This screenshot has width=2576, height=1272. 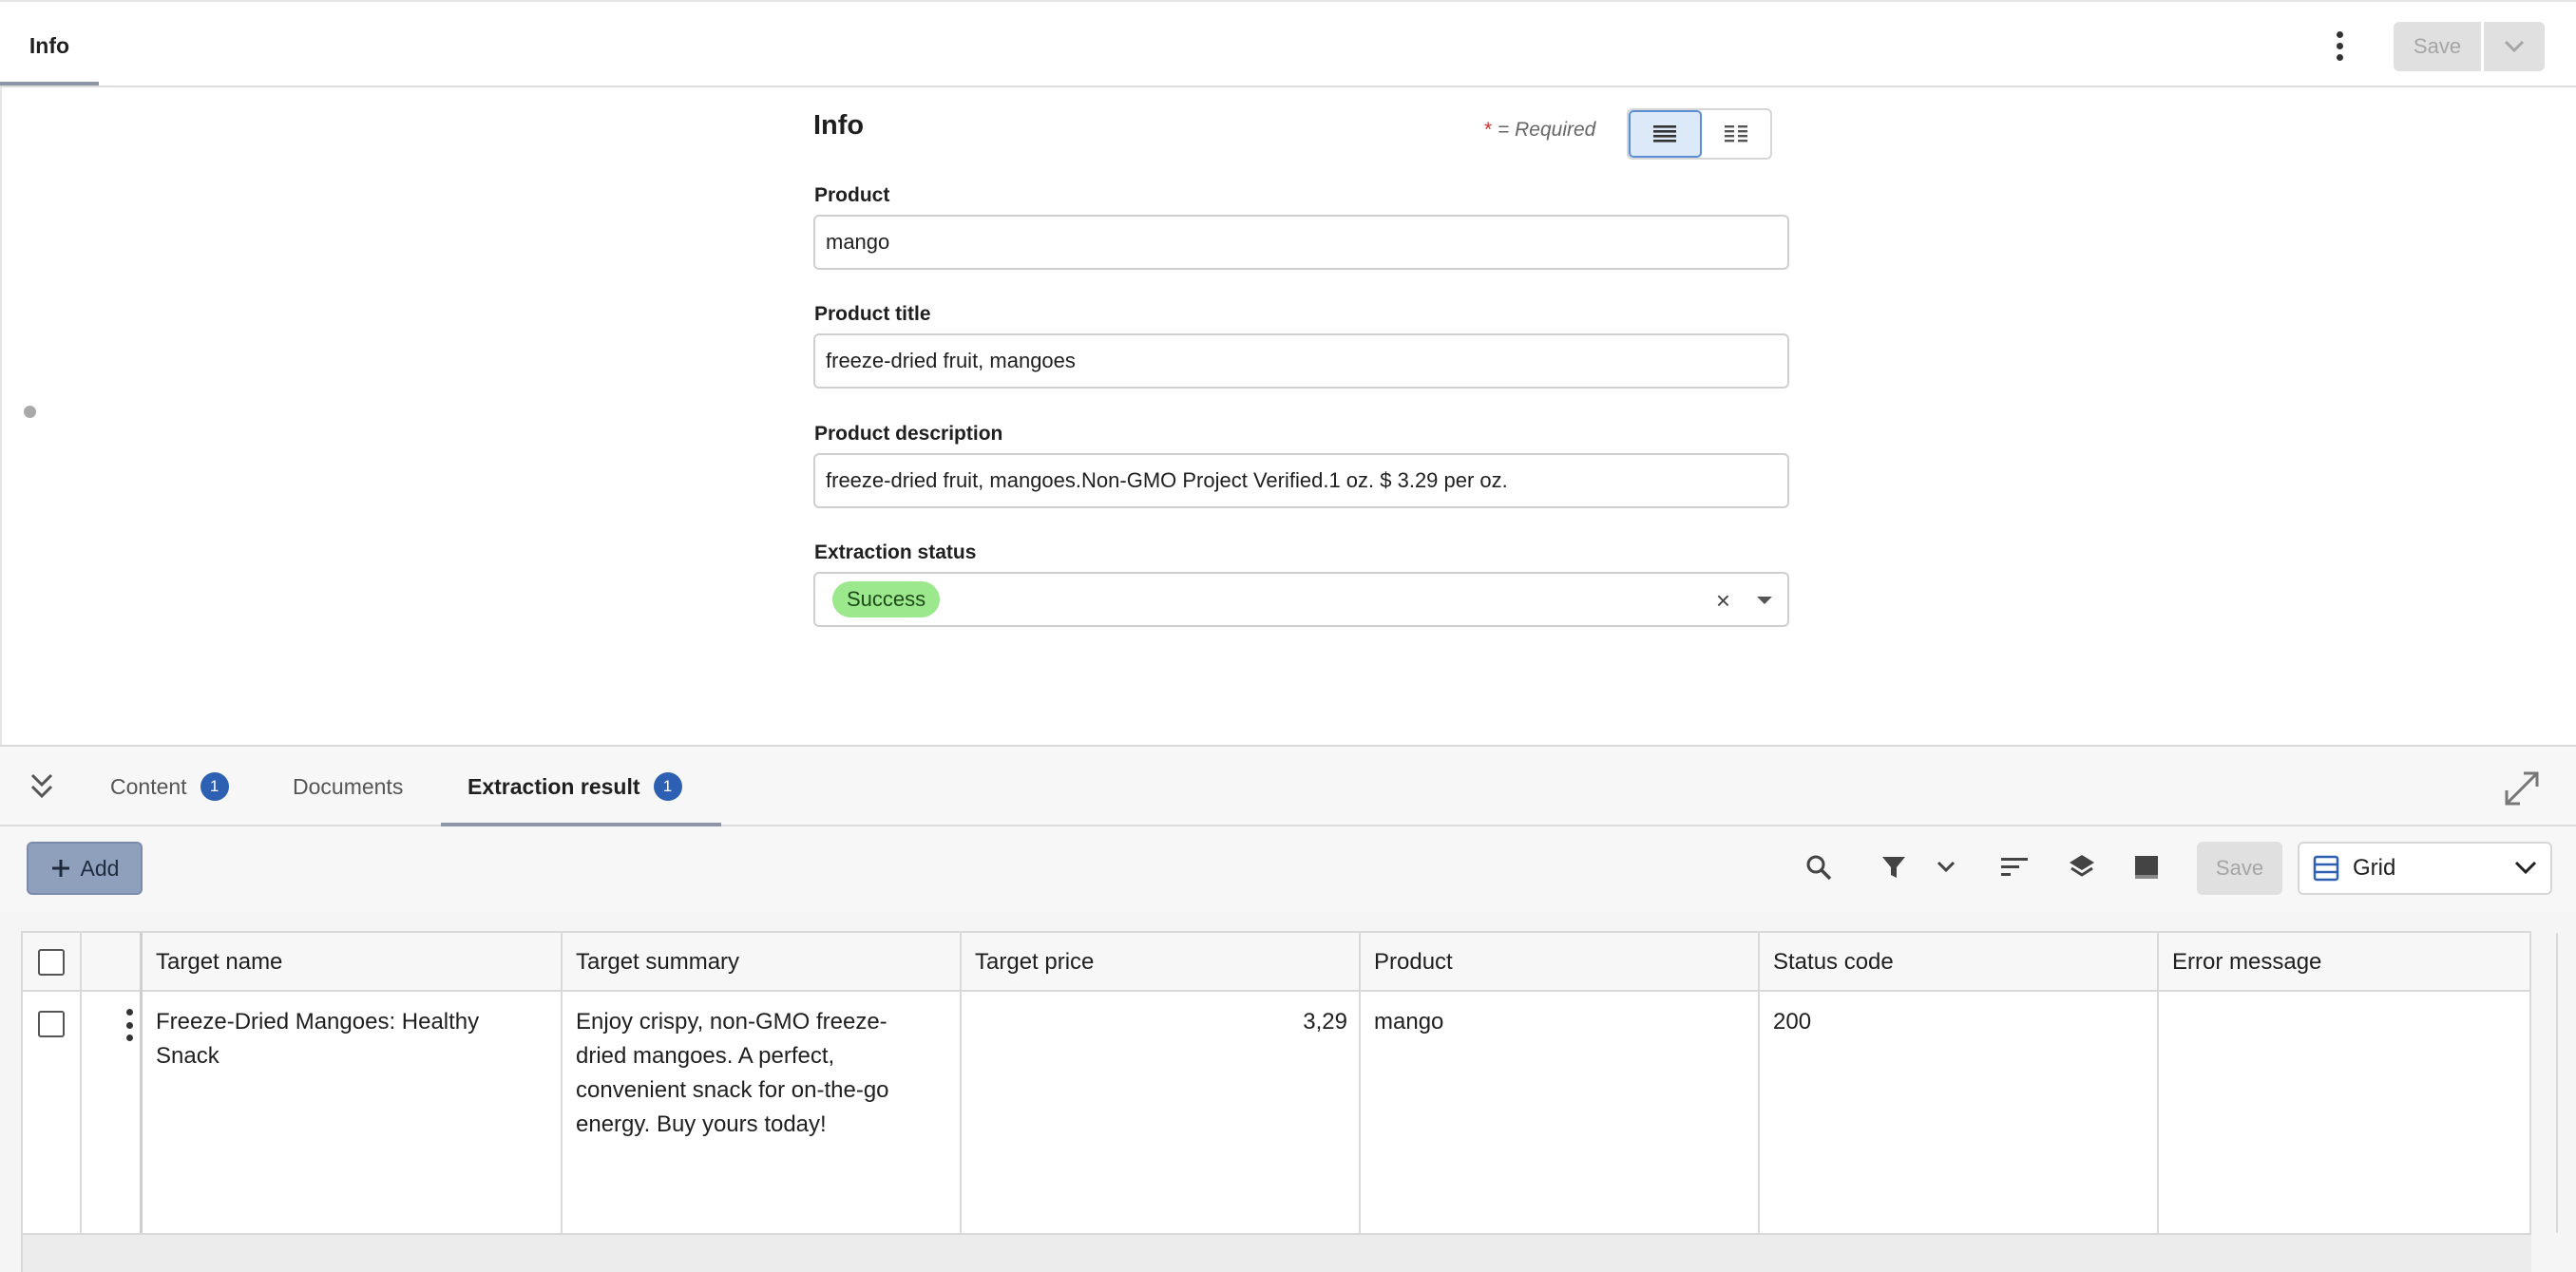 What do you see at coordinates (112, 1083) in the screenshot?
I see `actions-column` at bounding box center [112, 1083].